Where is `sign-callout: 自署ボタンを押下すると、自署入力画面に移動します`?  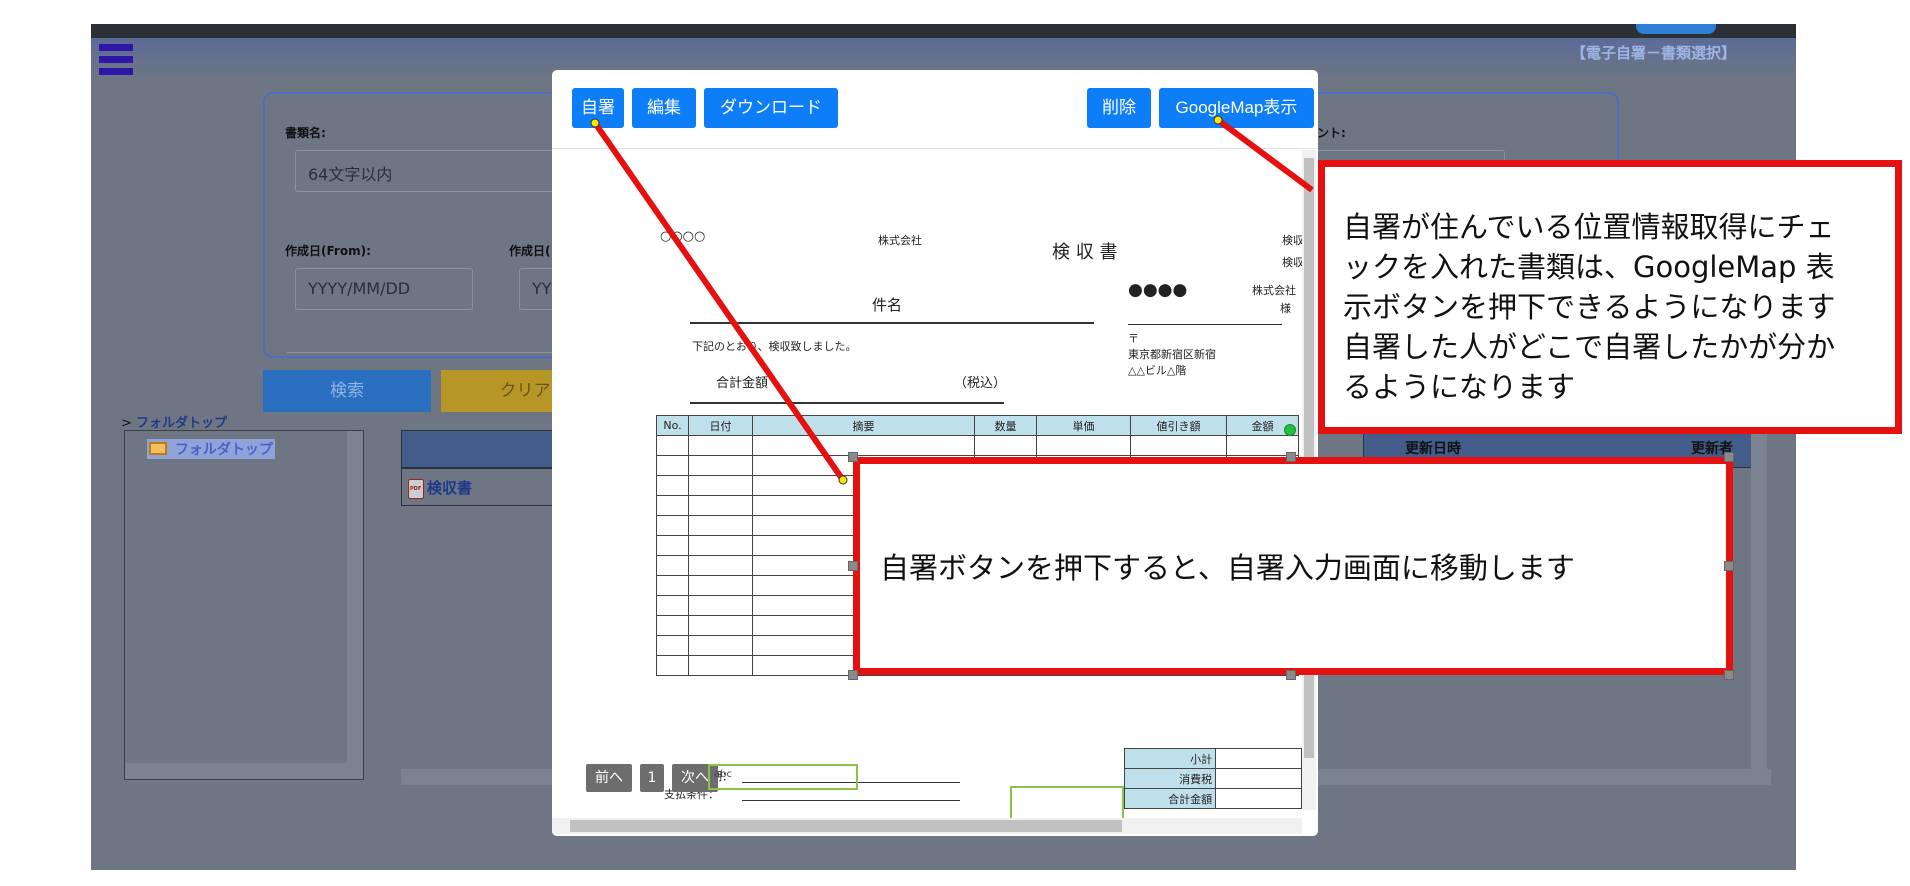 sign-callout: 自署ボタンを押下すると、自署入力画面に移動します is located at coordinates (1293, 566).